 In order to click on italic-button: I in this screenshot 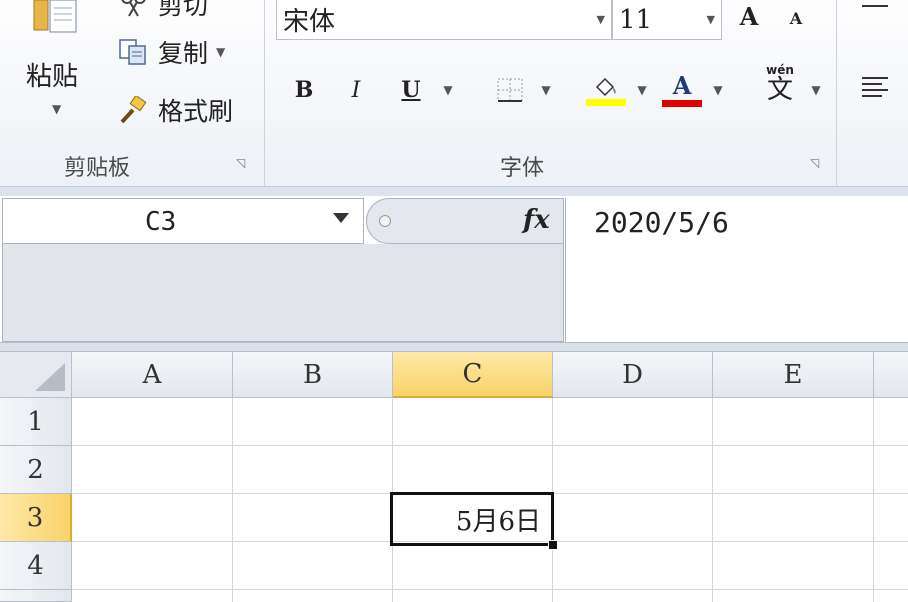, I will do `click(356, 90)`.